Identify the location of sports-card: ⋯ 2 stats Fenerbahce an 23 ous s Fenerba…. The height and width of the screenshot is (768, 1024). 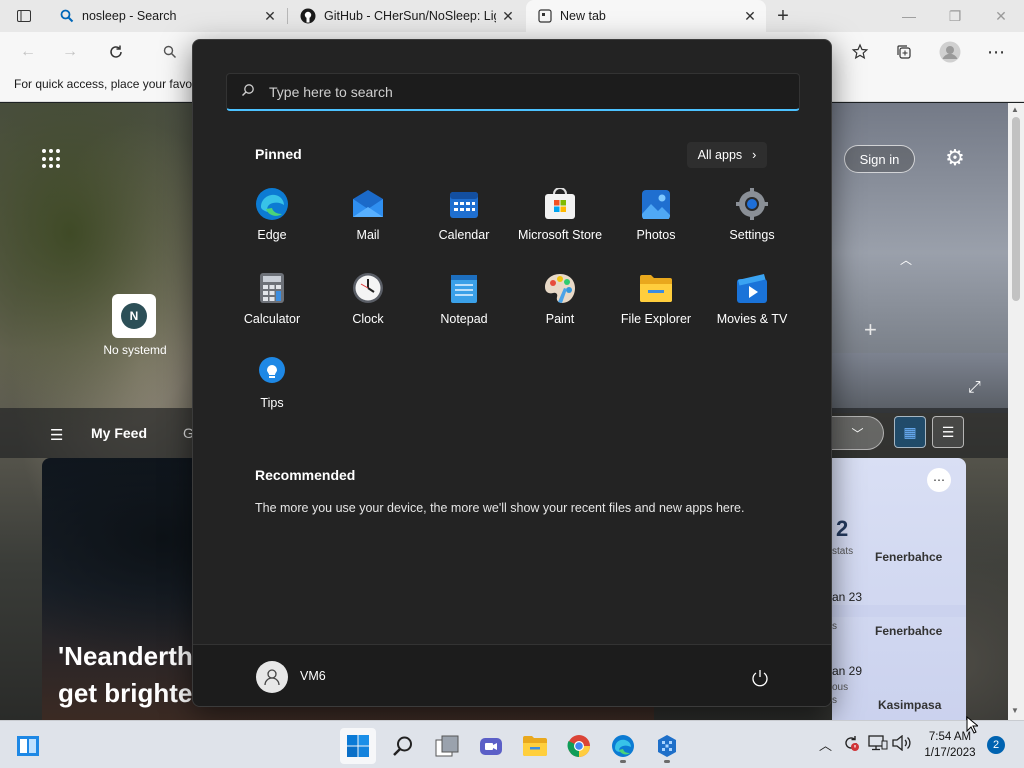
(899, 589).